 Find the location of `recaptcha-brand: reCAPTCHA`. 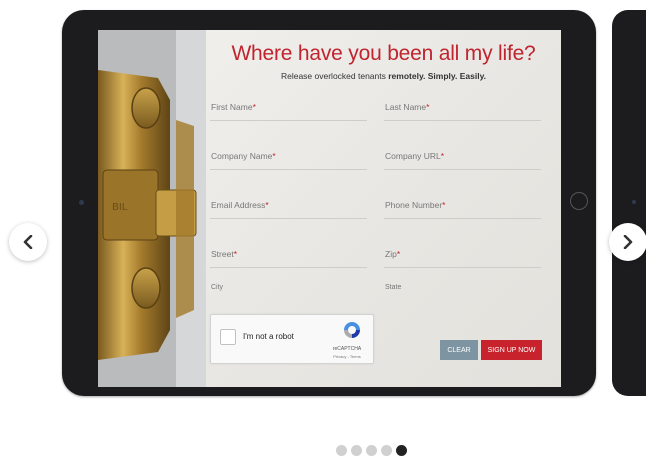

recaptcha-brand: reCAPTCHA is located at coordinates (347, 349).